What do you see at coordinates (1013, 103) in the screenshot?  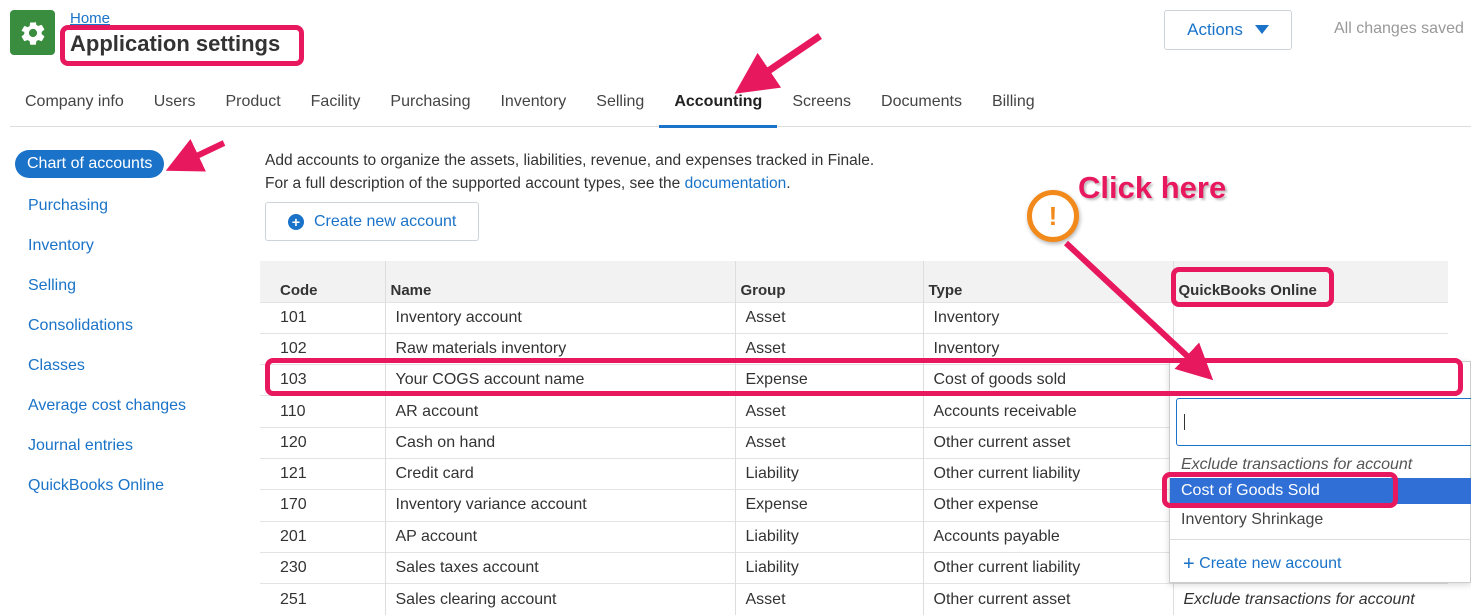 I see `tab-billing: Billing` at bounding box center [1013, 103].